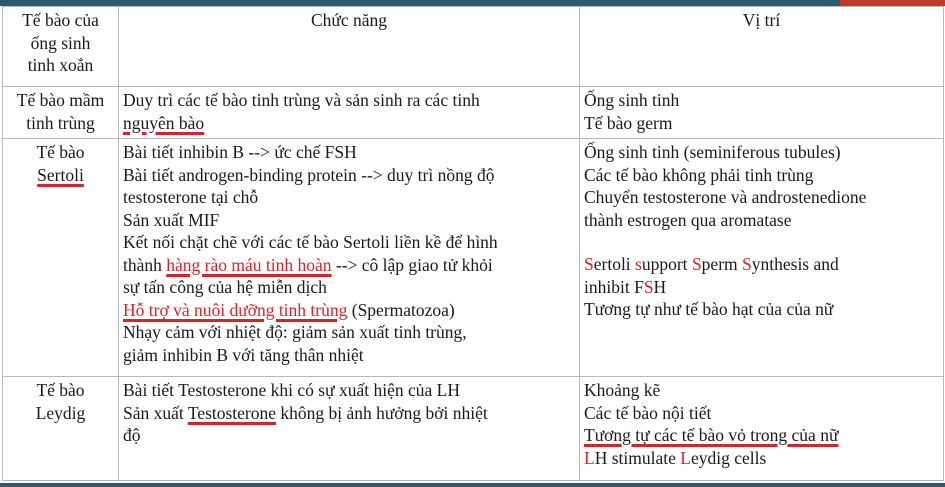 Image resolution: width=945 pixels, height=487 pixels. What do you see at coordinates (632, 100) in the screenshot?
I see `location-line: Ống sinh tinh` at bounding box center [632, 100].